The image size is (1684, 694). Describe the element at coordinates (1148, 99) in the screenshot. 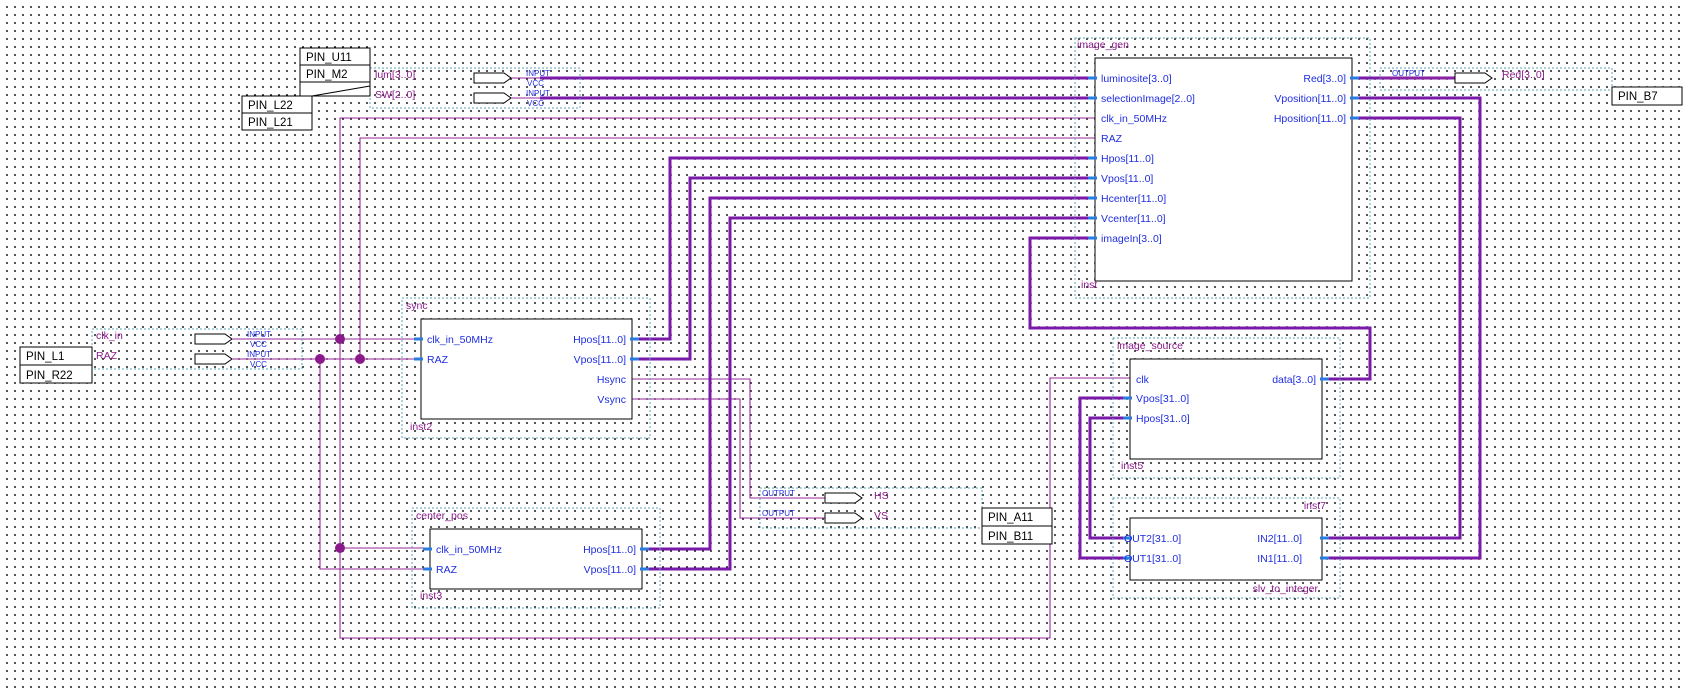

I see `port-label: selectionImage[2..0]` at that location.